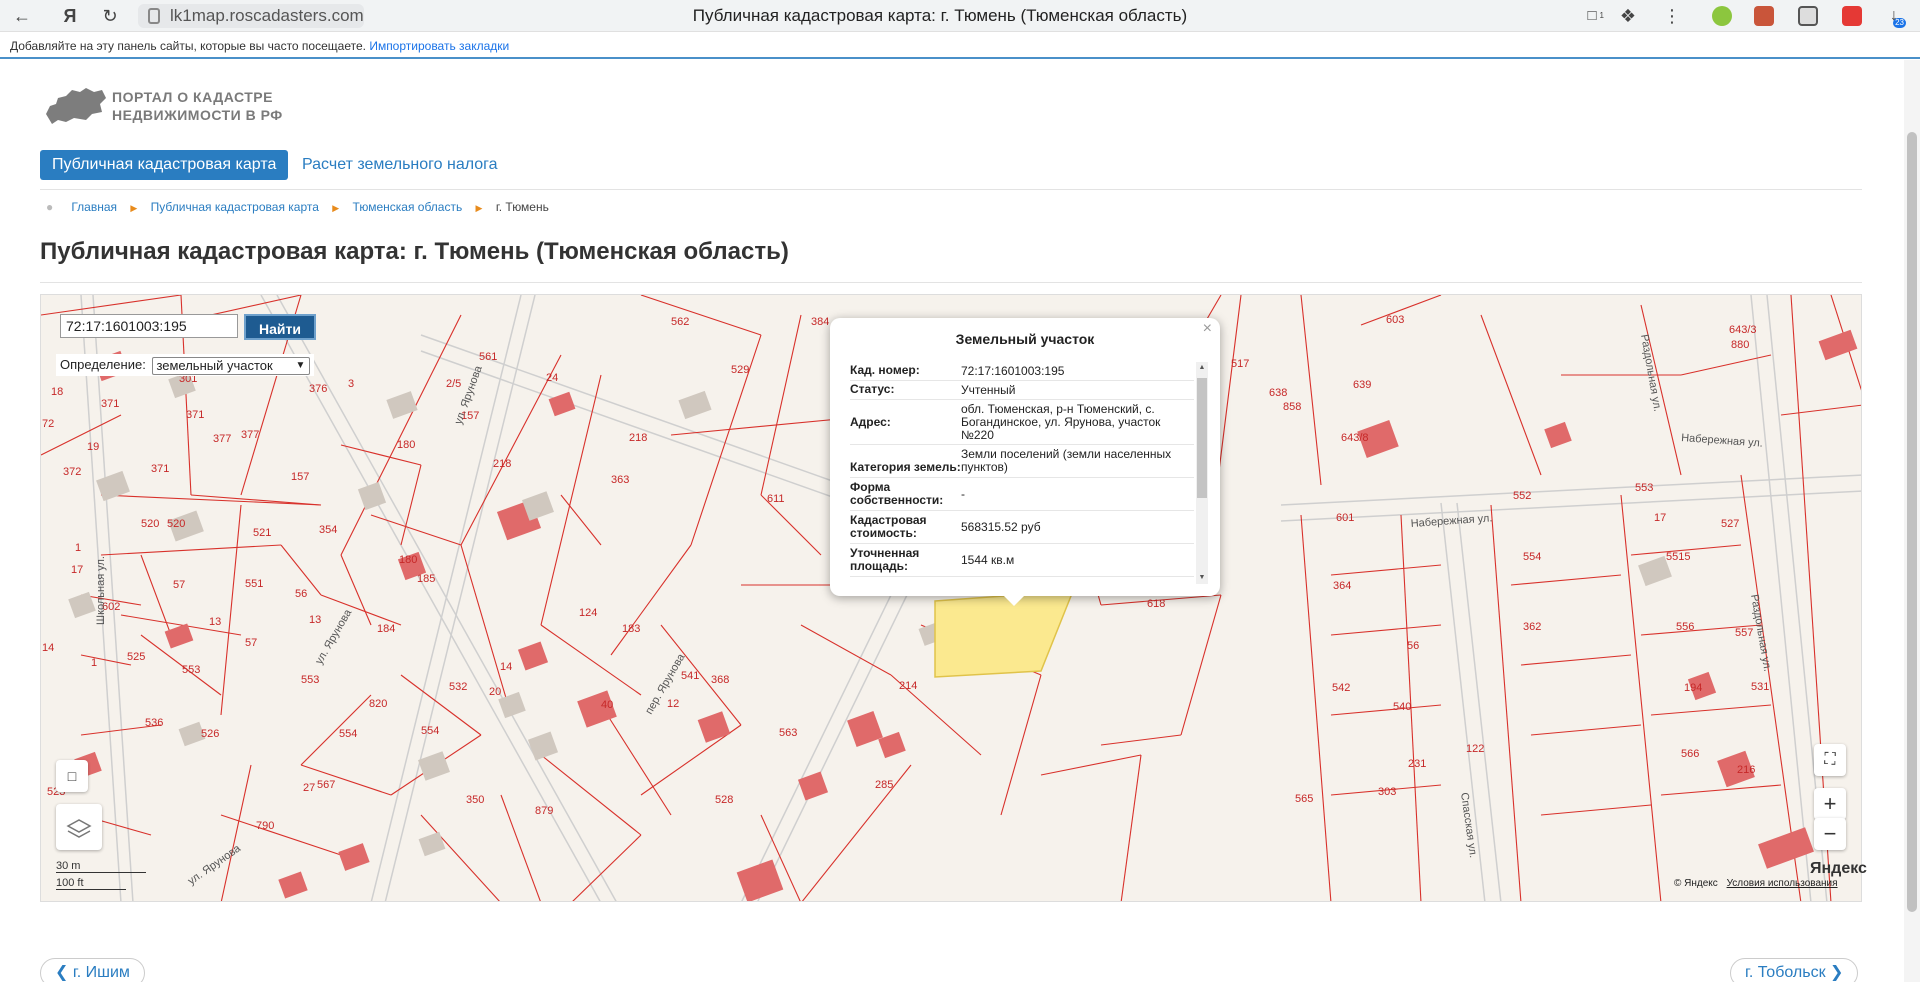  I want to click on address-bar: lk1map.roscadasters.com, so click(251, 16).